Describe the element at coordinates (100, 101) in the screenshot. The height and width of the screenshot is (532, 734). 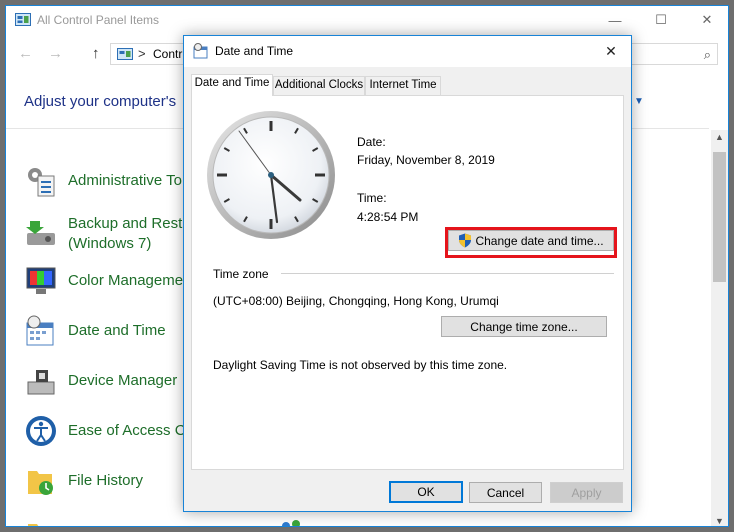
I see `page-heading: Adjust your computer's` at that location.